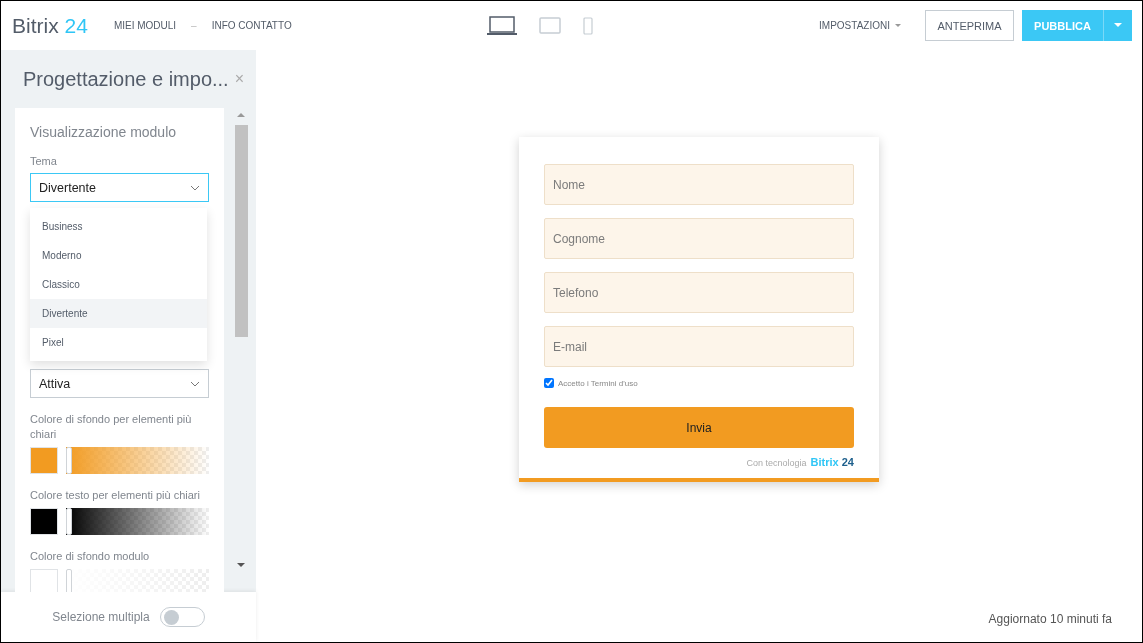 The image size is (1143, 643). Describe the element at coordinates (119, 384) in the screenshot. I see `select-field: Attiva` at that location.